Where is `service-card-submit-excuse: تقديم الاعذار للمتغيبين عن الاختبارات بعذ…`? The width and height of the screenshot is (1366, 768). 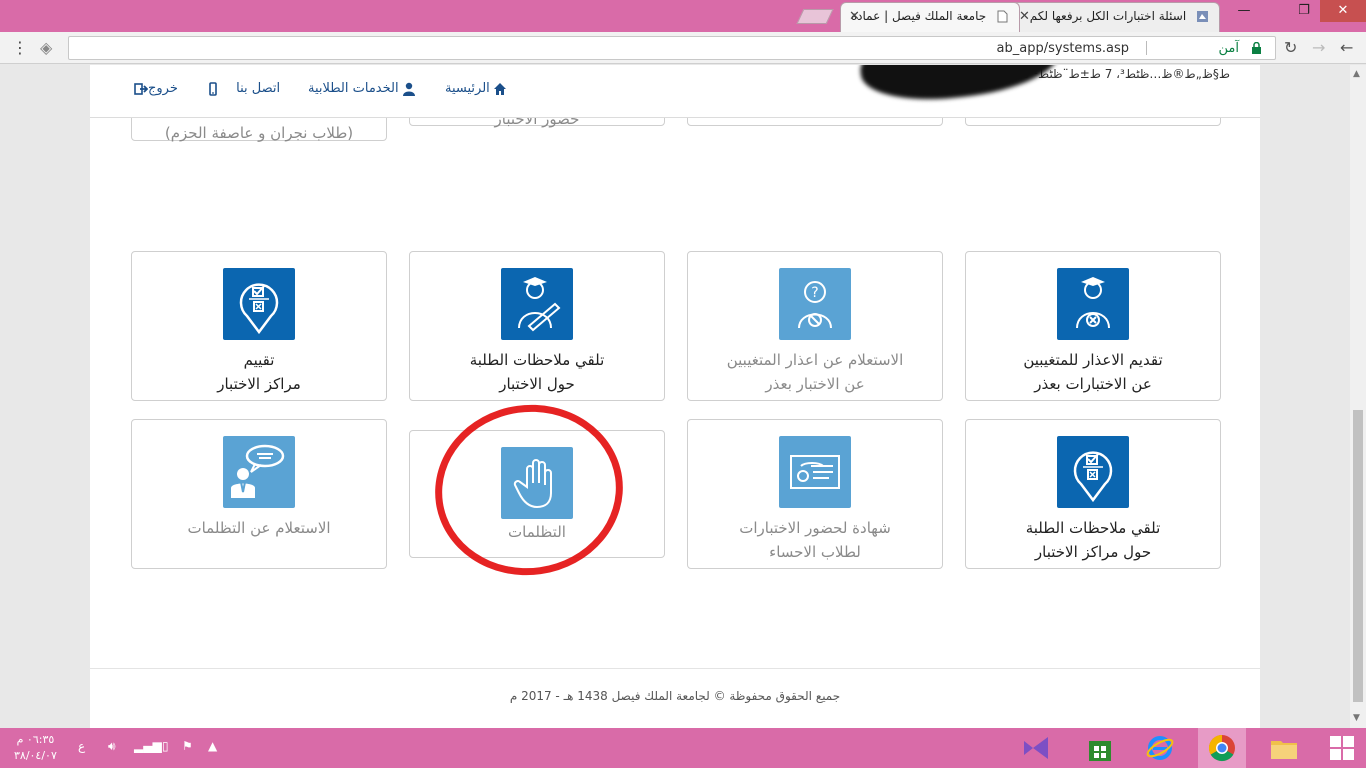
service-card-submit-excuse: تقديم الاعذار للمتغيبين عن الاختبارات بعذ… is located at coordinates (1093, 326).